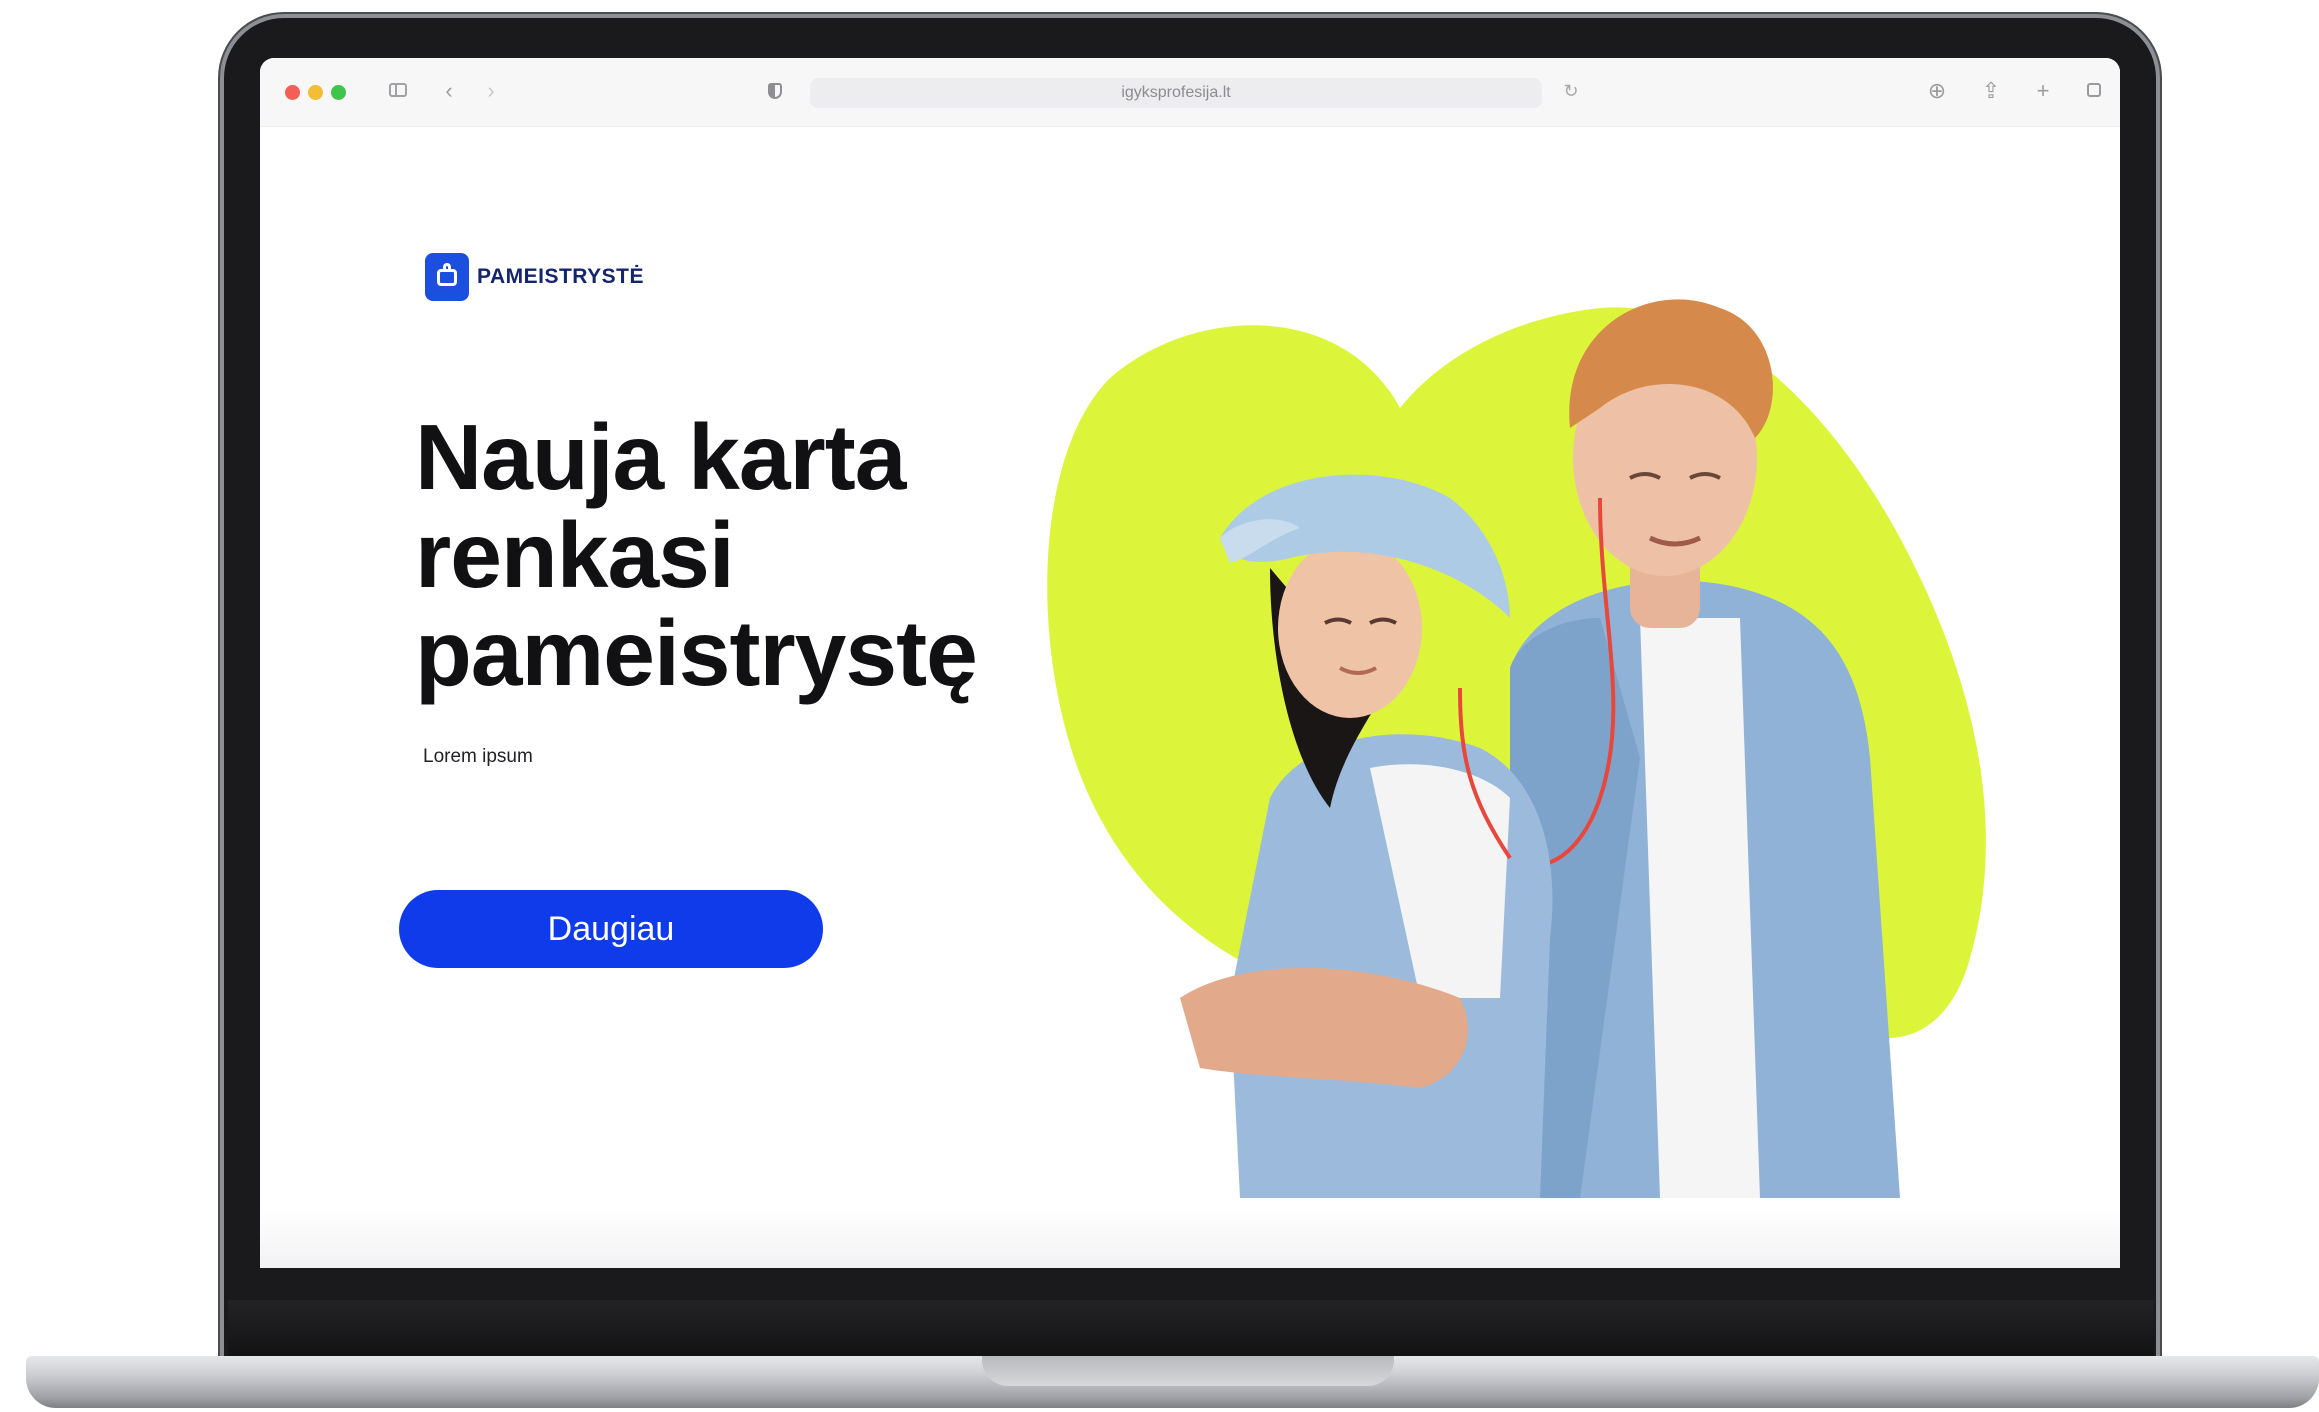  Describe the element at coordinates (1190, 1238) in the screenshot. I see `page-bottom-fade` at that location.